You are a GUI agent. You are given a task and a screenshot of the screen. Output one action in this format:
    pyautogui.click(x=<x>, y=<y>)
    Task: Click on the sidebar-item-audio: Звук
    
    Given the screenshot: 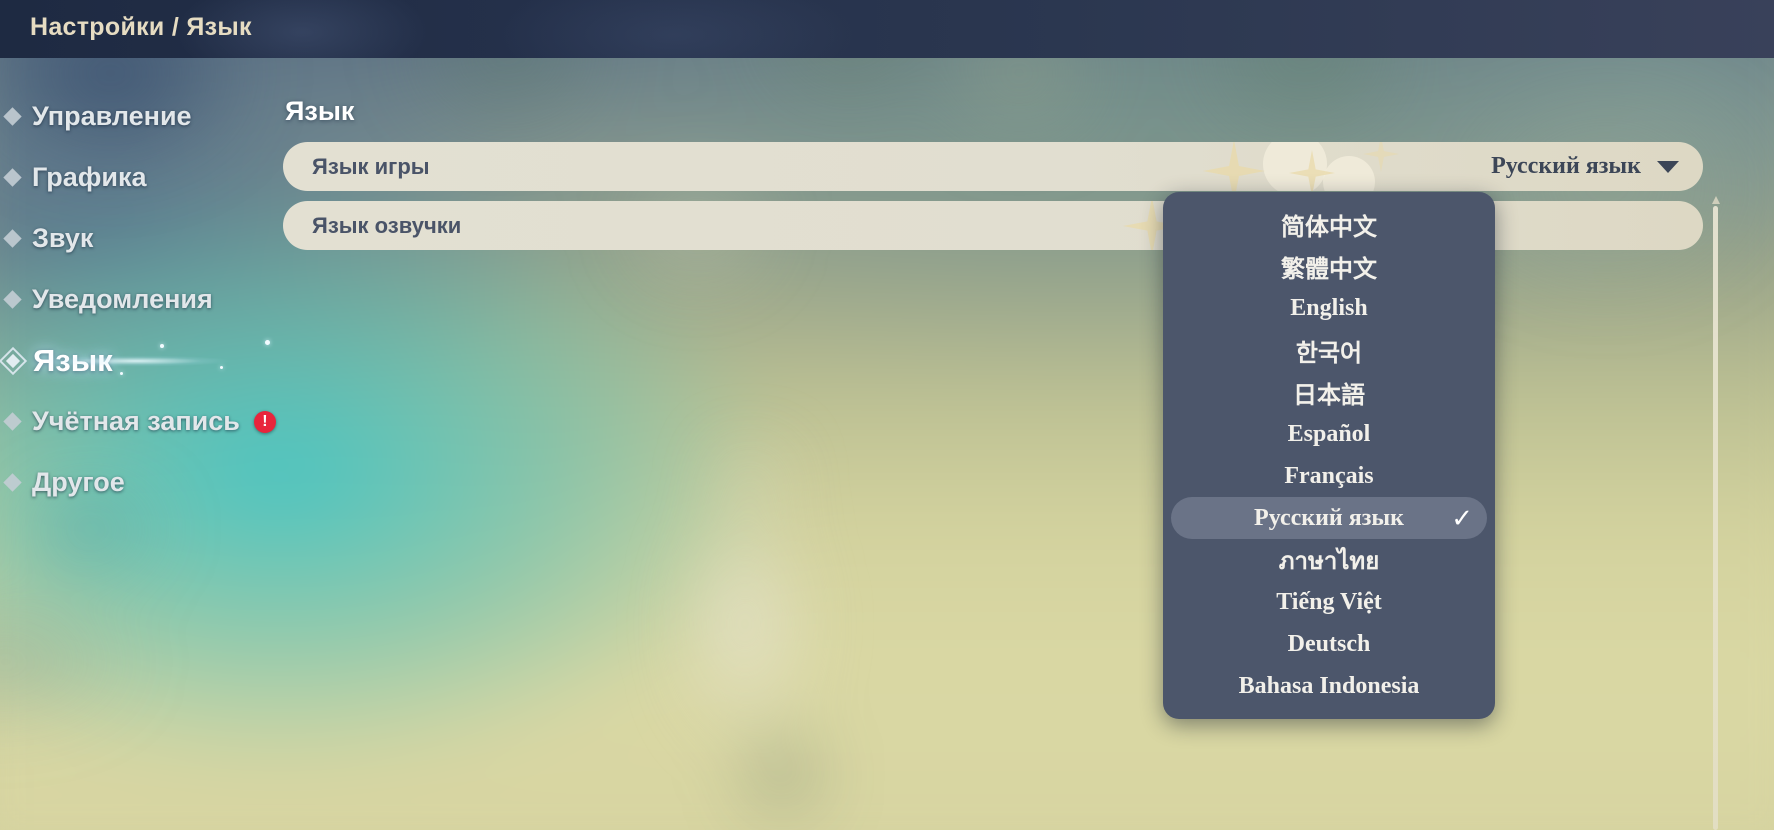 What is the action you would take?
    pyautogui.click(x=150, y=238)
    